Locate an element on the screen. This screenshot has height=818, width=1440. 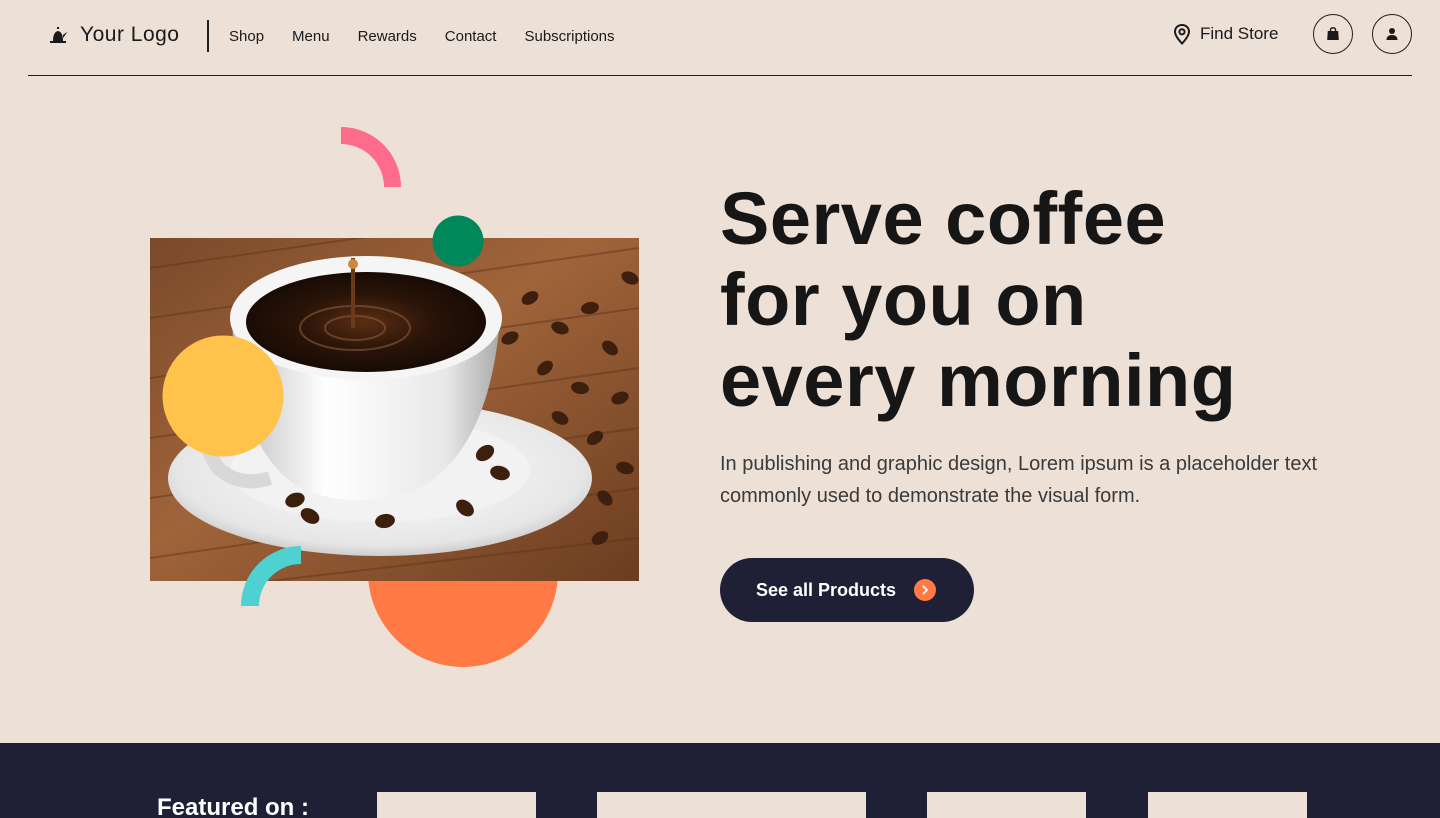
nav-item-shop: Shop is located at coordinates (246, 37).